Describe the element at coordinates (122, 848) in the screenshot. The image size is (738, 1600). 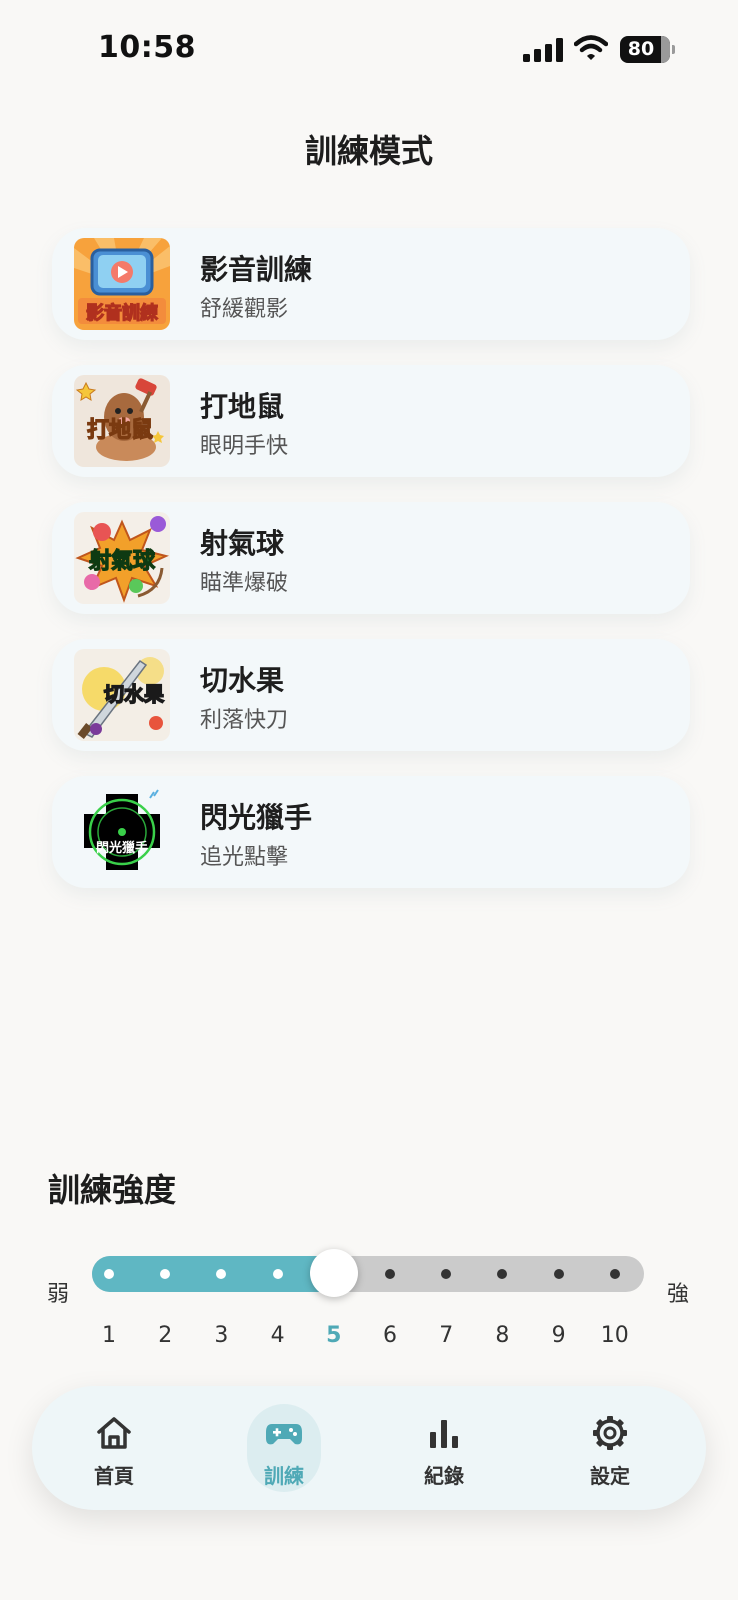
I see `svg-text: 閃光獵手` at that location.